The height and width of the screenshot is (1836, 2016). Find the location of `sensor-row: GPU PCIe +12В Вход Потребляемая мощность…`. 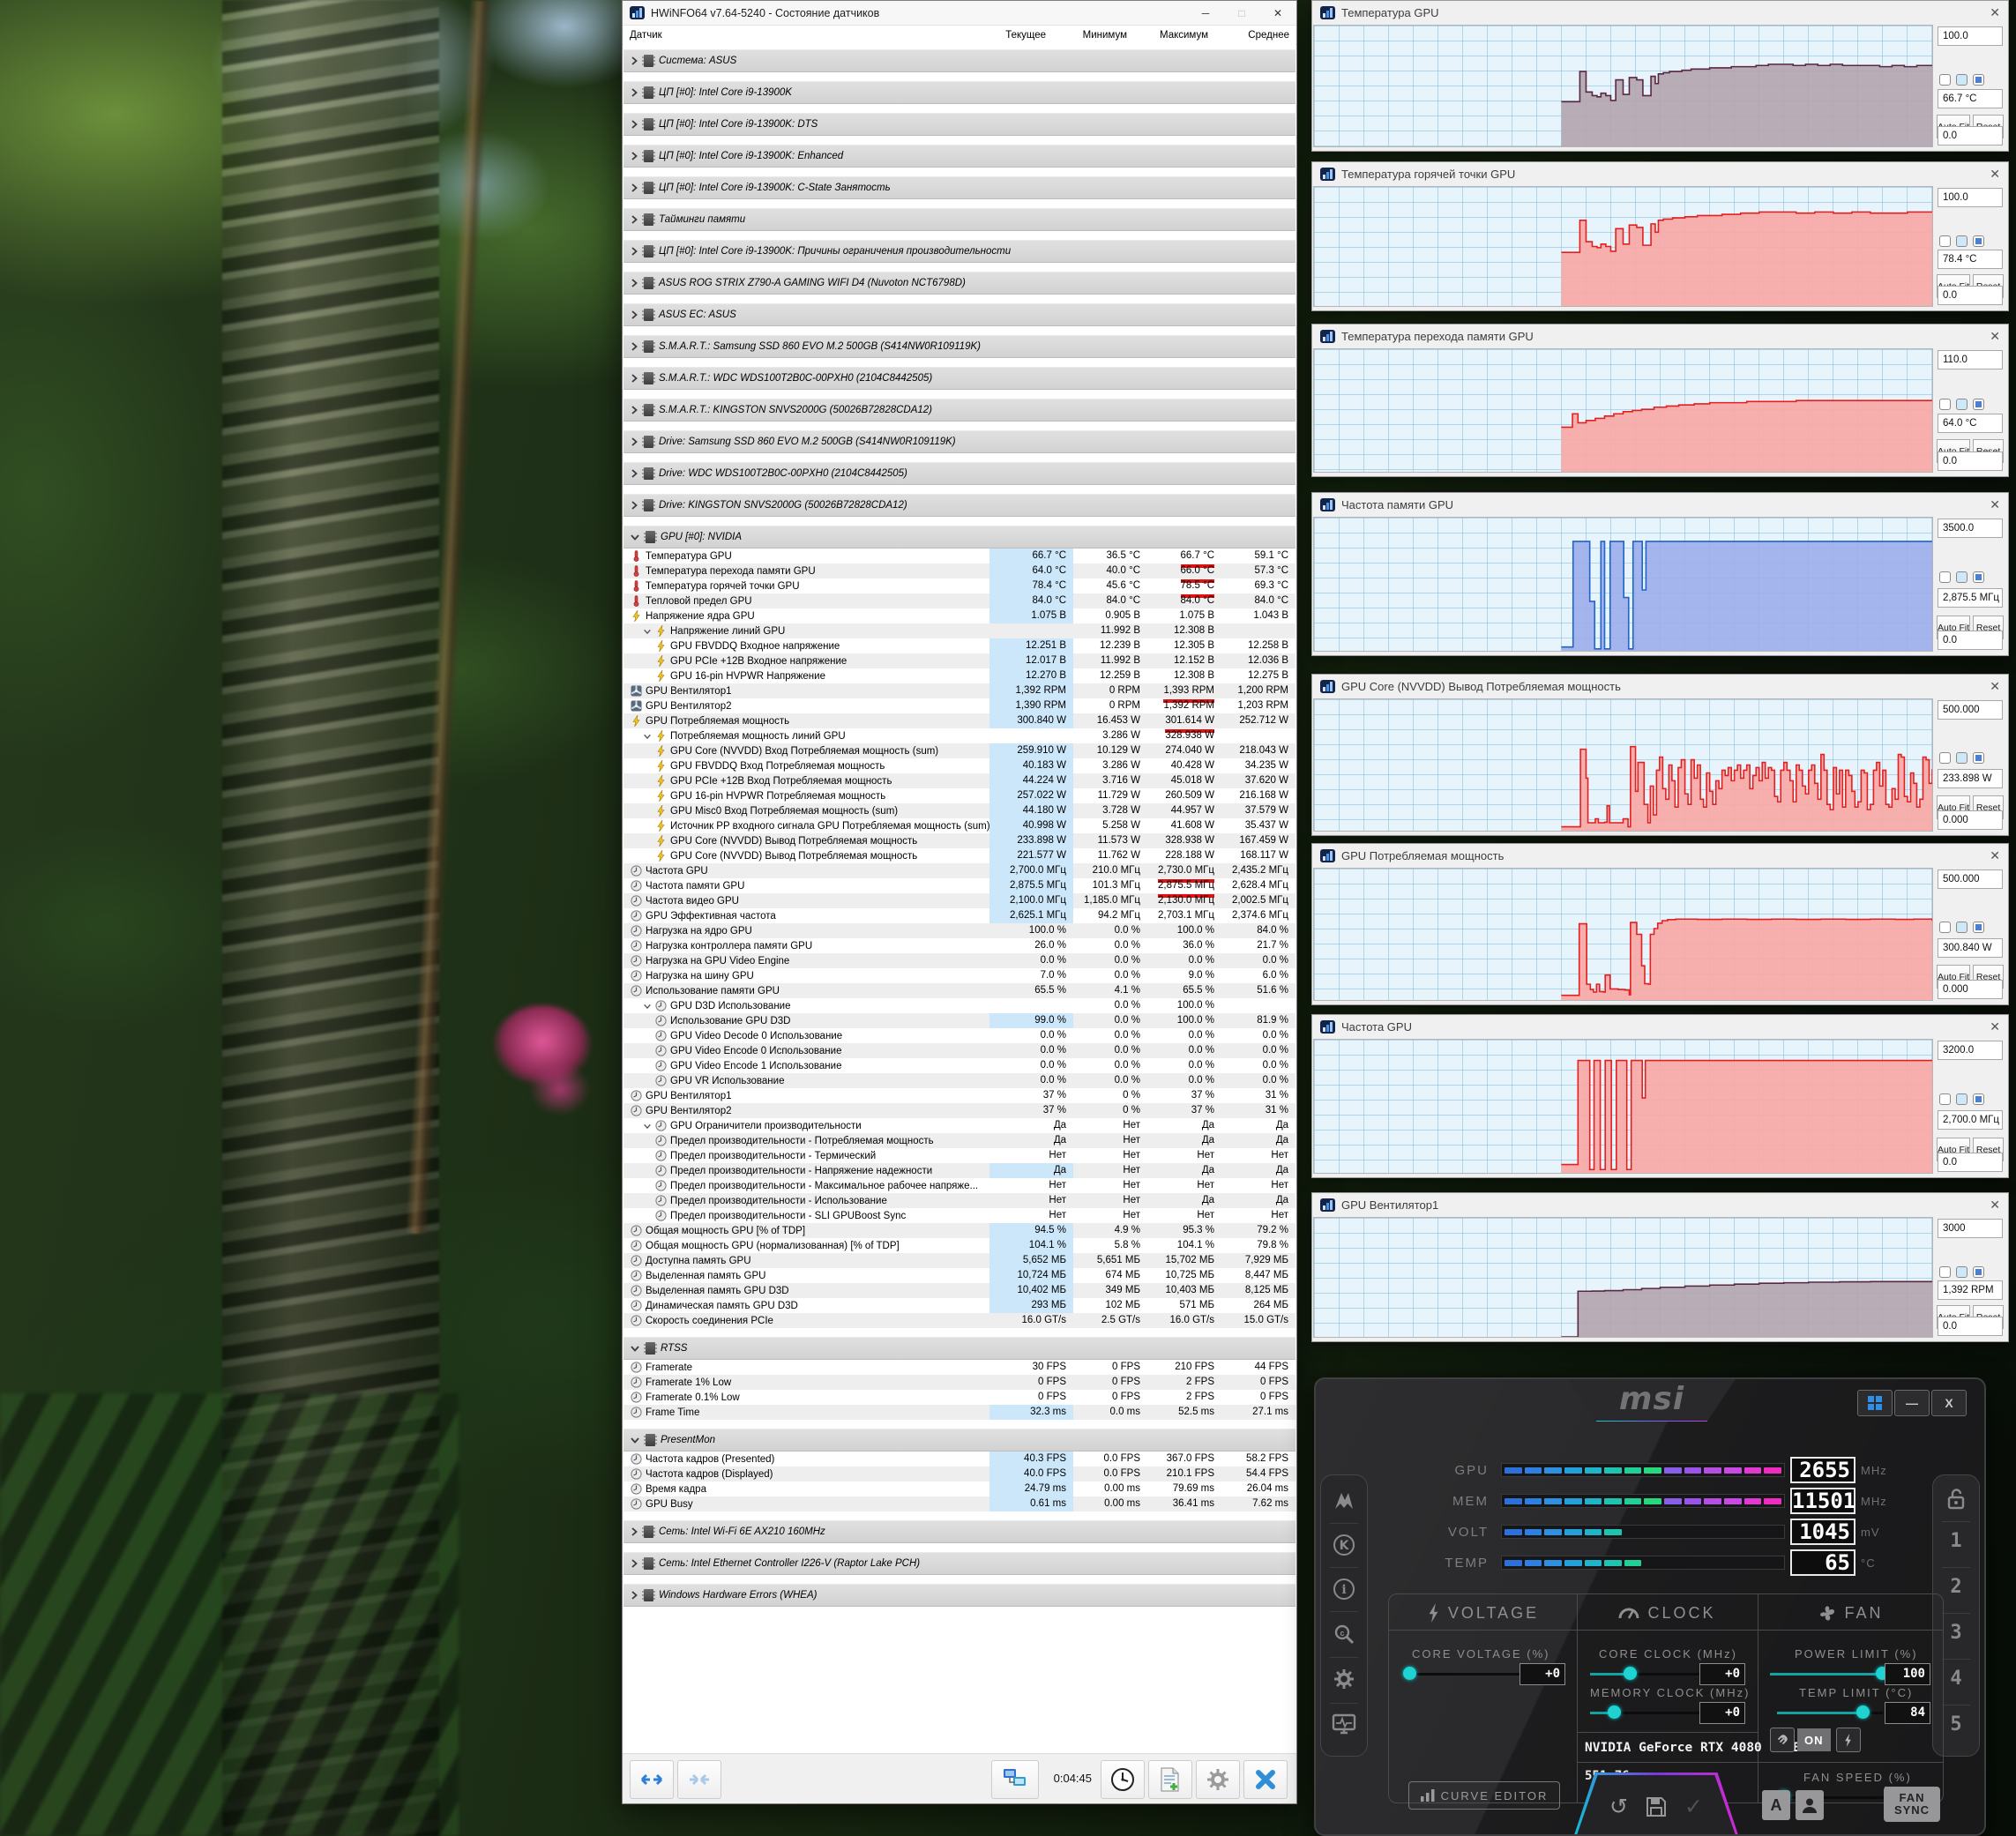

sensor-row: GPU PCIe +12В Вход Потребляемая мощность… is located at coordinates (959, 780).